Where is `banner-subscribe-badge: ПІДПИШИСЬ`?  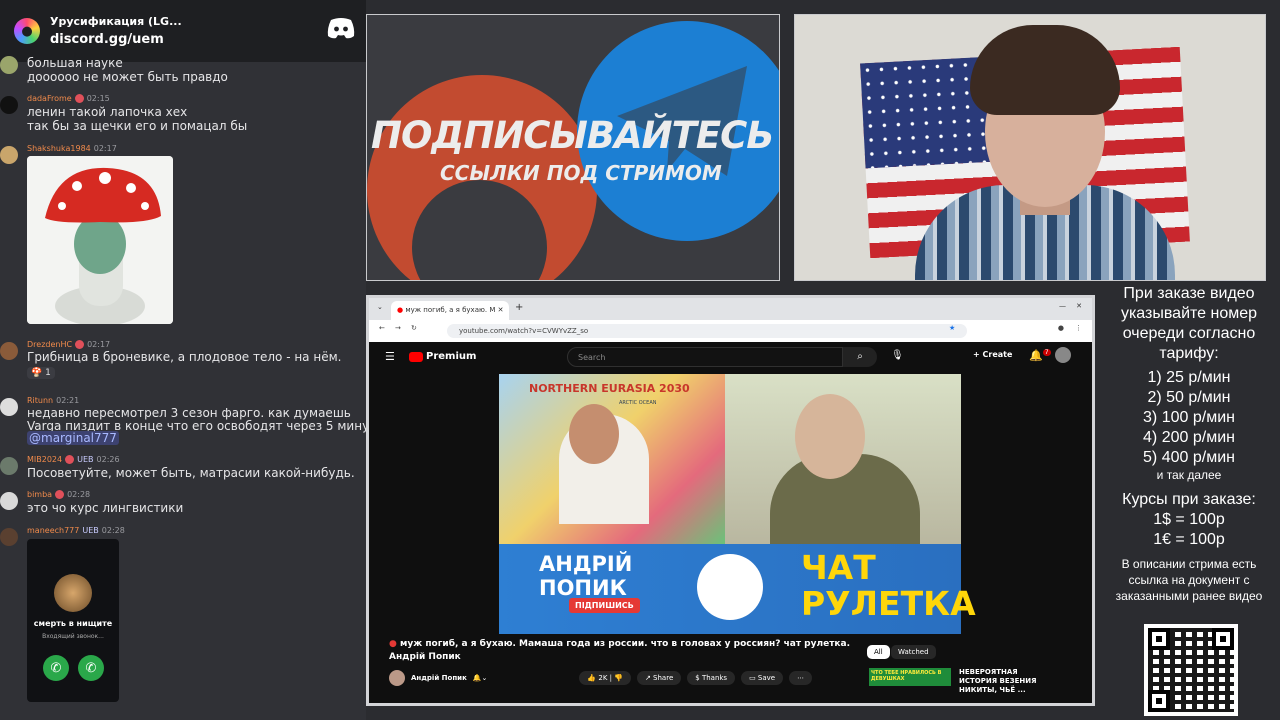
banner-subscribe-badge: ПІДПИШИСЬ is located at coordinates (604, 605).